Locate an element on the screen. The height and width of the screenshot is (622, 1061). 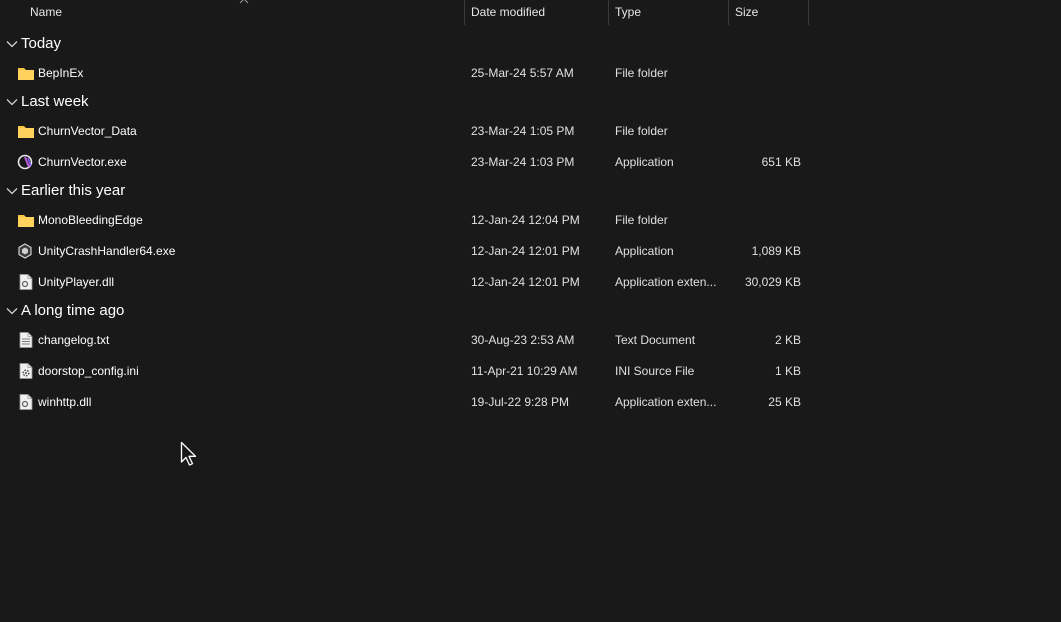
column-header-bar: Name Date modified Type Size is located at coordinates (405, 12).